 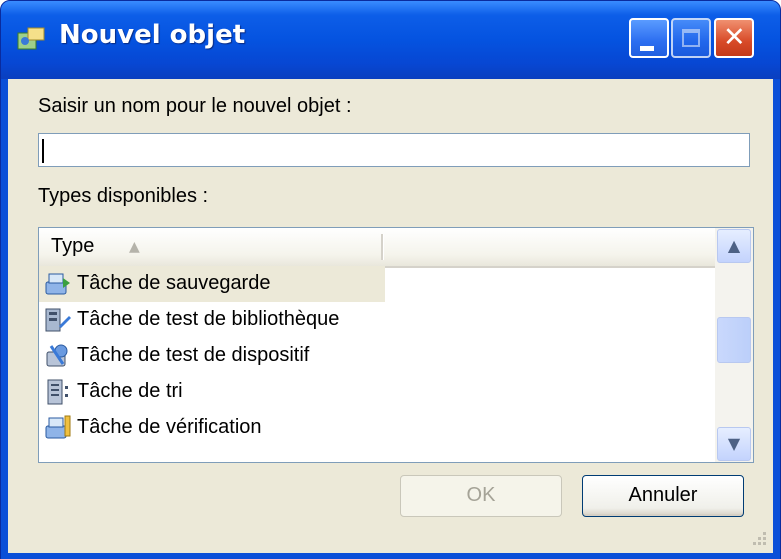 What do you see at coordinates (134, 247) in the screenshot?
I see `sort-ascending-icon: ▲` at bounding box center [134, 247].